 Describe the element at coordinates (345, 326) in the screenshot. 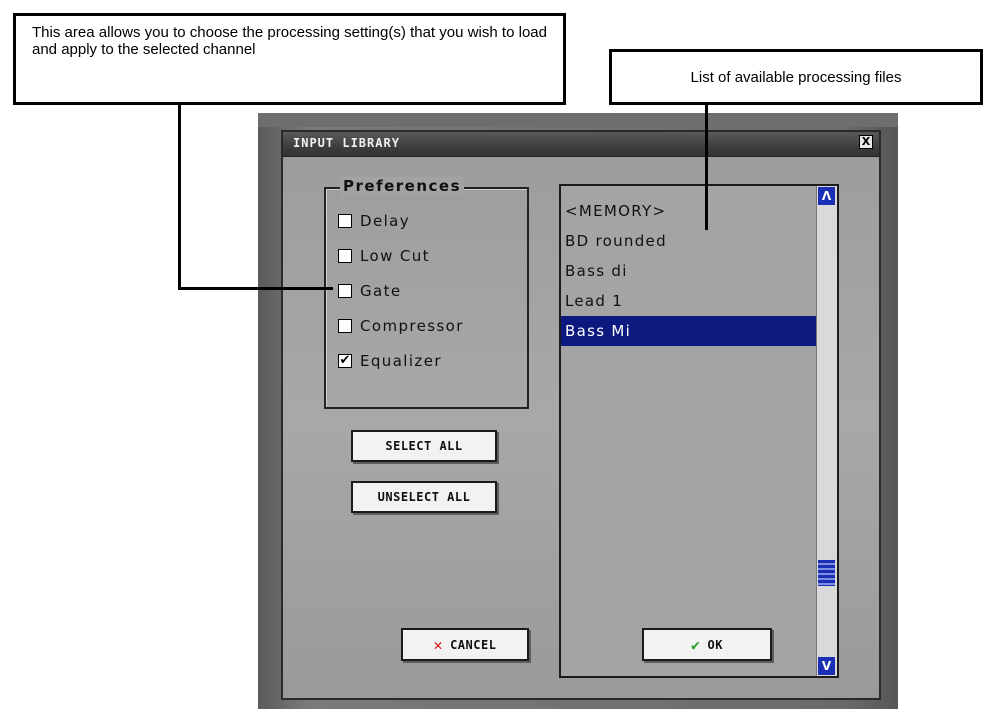

I see `compressor-checkbox` at that location.